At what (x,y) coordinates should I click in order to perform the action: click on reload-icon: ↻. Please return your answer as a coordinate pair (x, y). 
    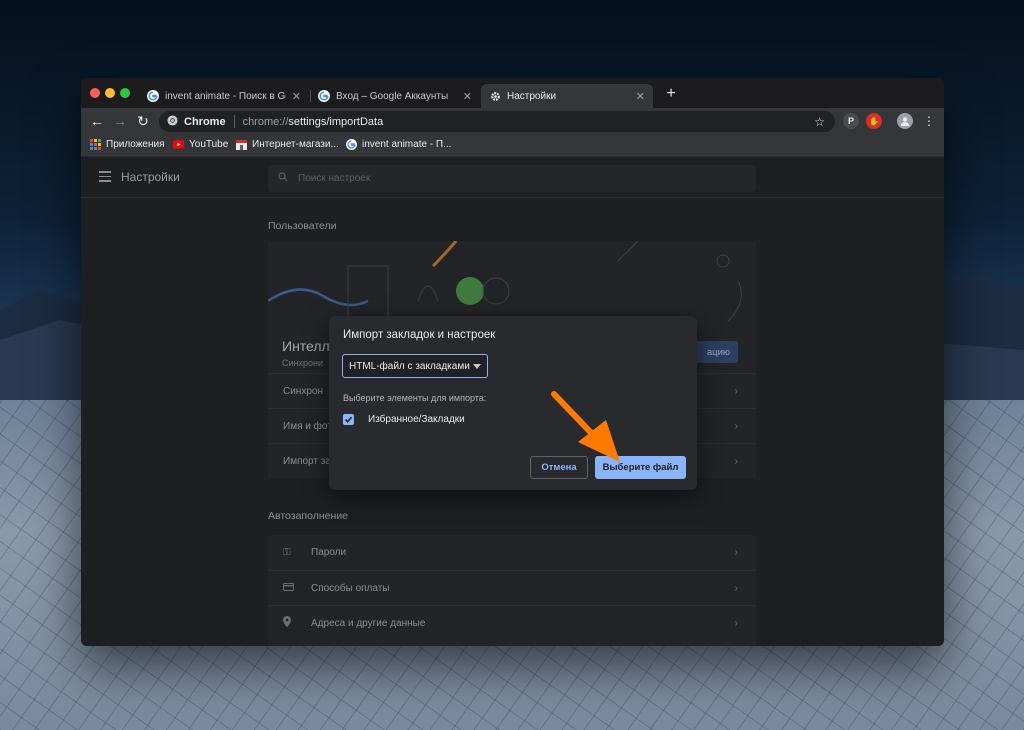
    Looking at the image, I should click on (143, 121).